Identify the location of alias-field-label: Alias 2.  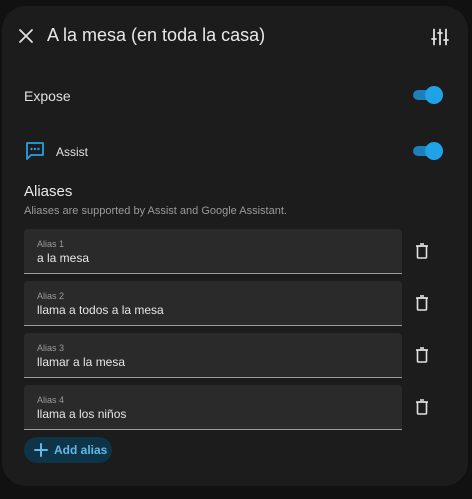
(51, 296).